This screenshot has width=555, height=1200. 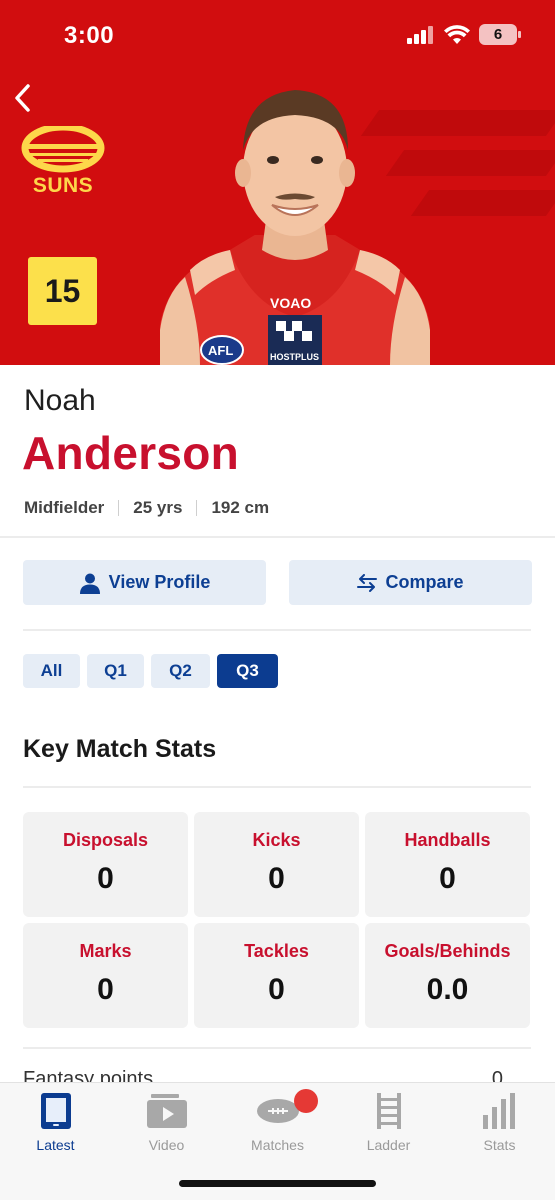 I want to click on stat-card-handballs: Handballs 0, so click(x=447, y=864).